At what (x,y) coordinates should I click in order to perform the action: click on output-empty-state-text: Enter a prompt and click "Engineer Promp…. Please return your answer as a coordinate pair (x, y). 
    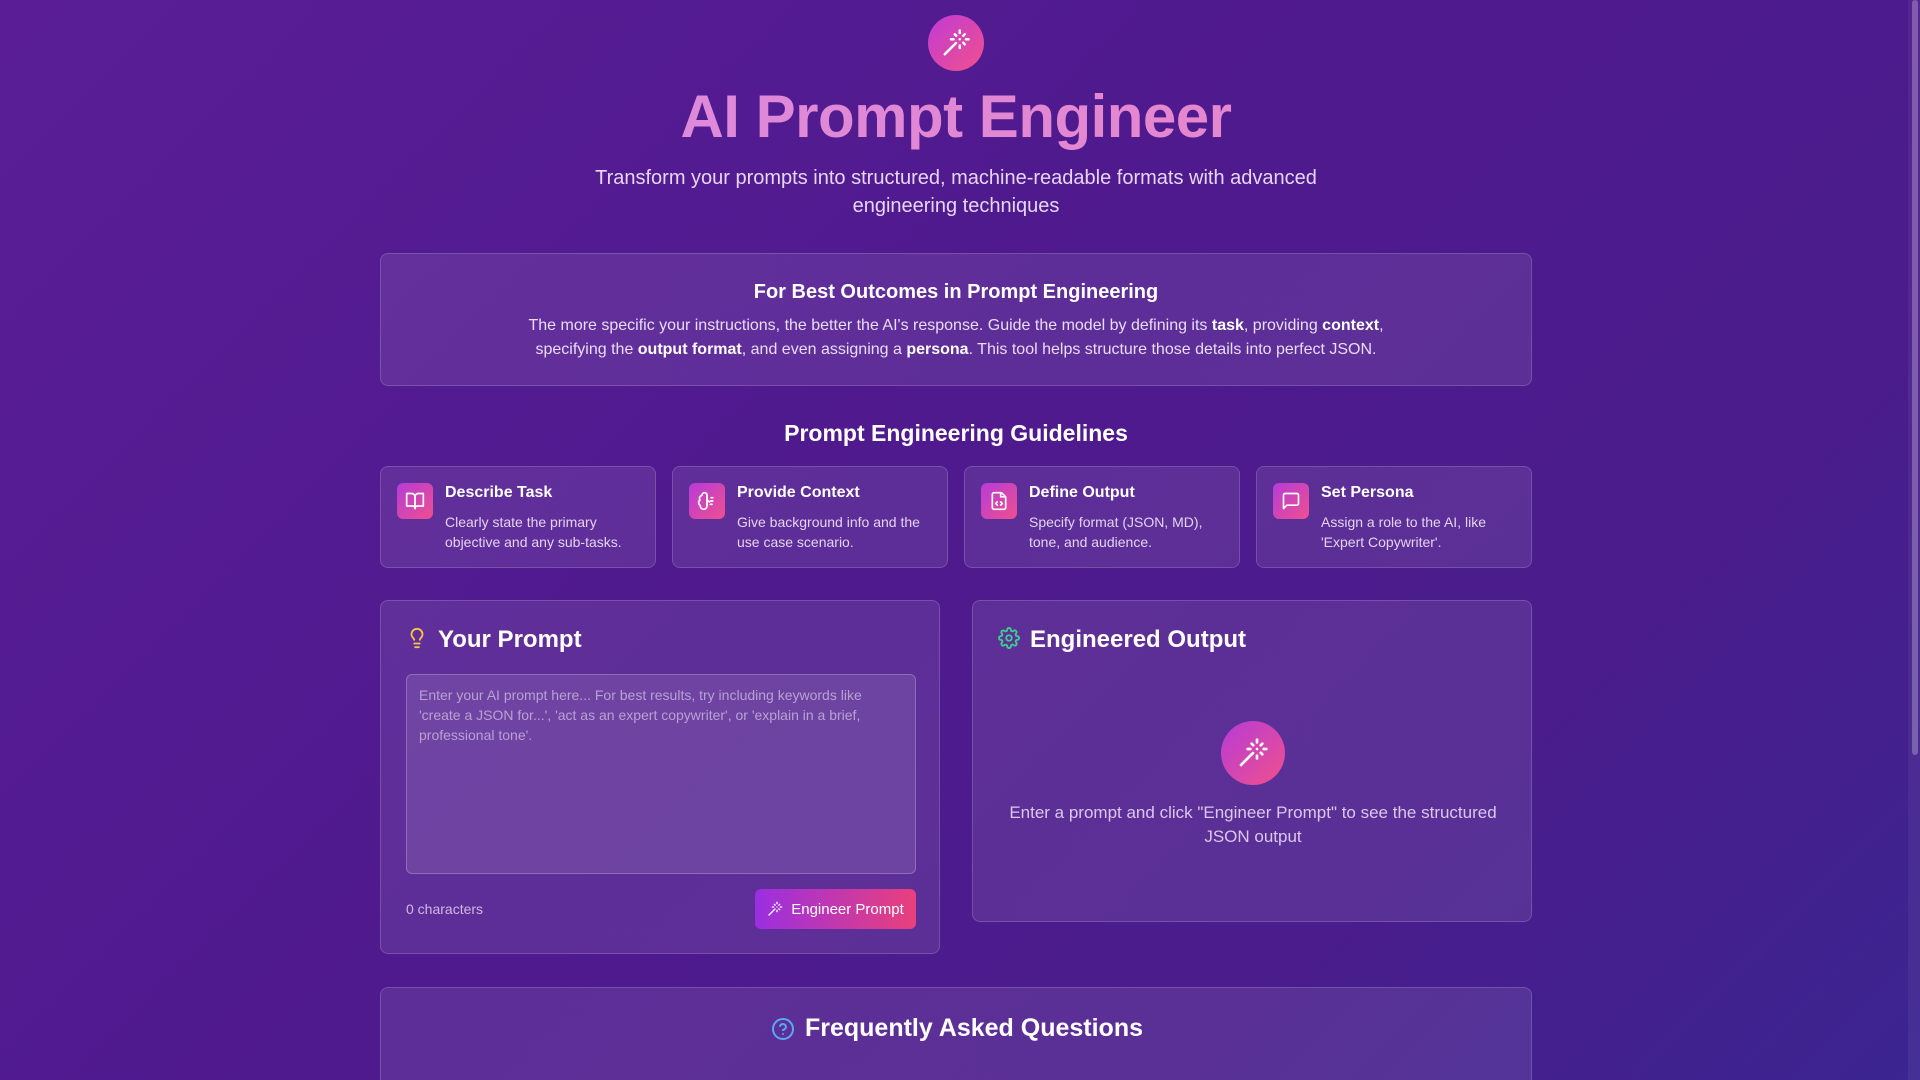
    Looking at the image, I should click on (1253, 824).